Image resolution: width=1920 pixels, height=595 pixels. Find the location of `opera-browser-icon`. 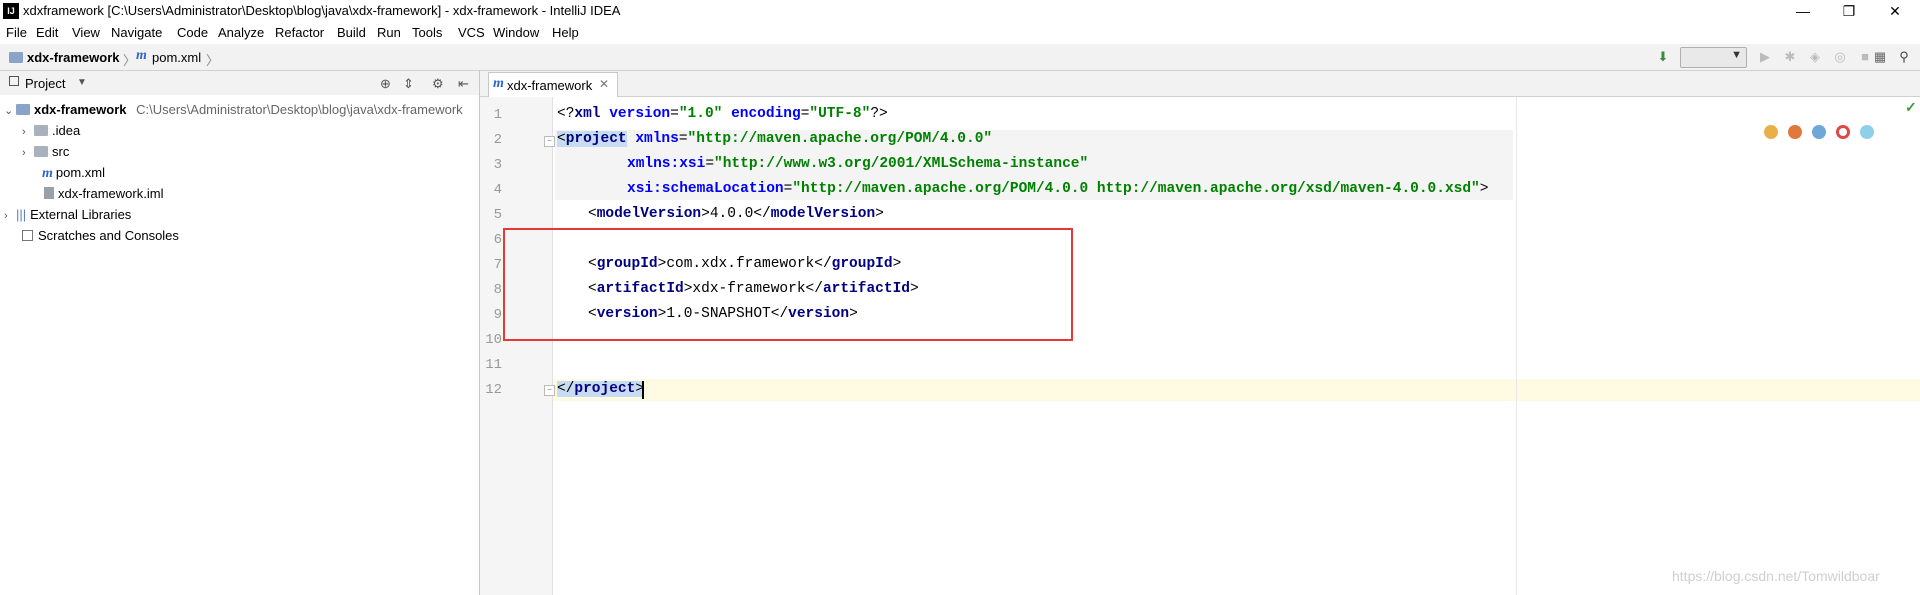

opera-browser-icon is located at coordinates (1843, 132).